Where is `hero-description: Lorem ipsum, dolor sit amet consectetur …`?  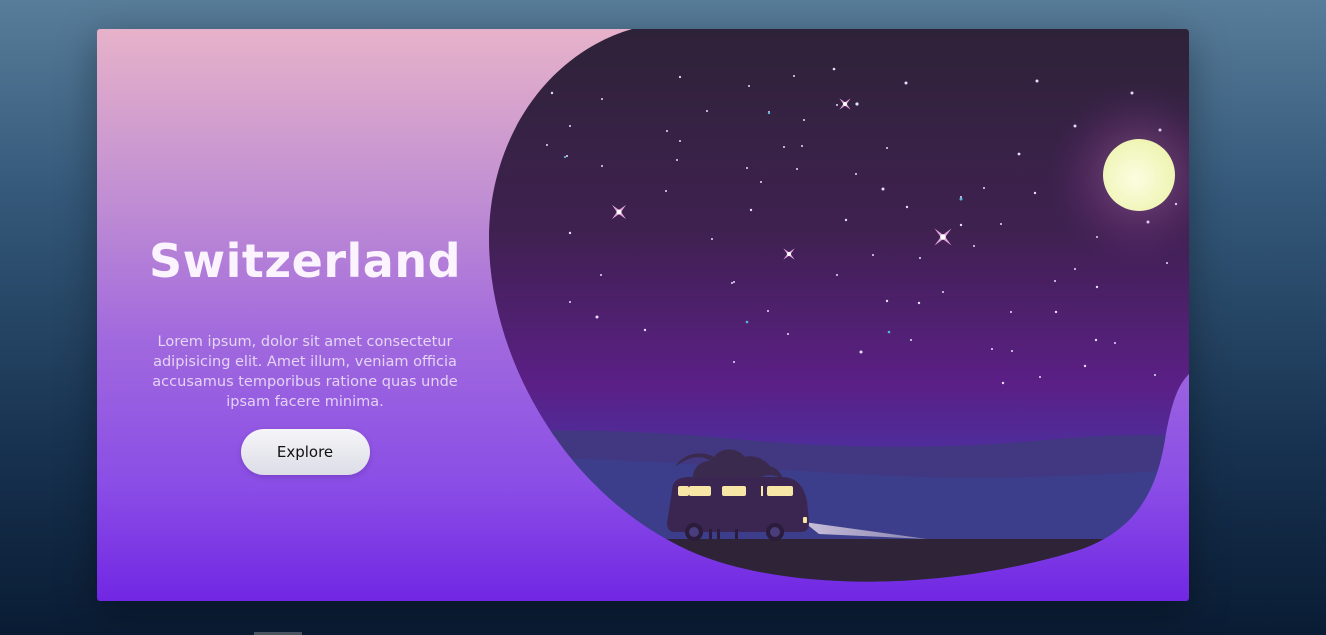
hero-description: Lorem ipsum, dolor sit amet consectetur … is located at coordinates (305, 372).